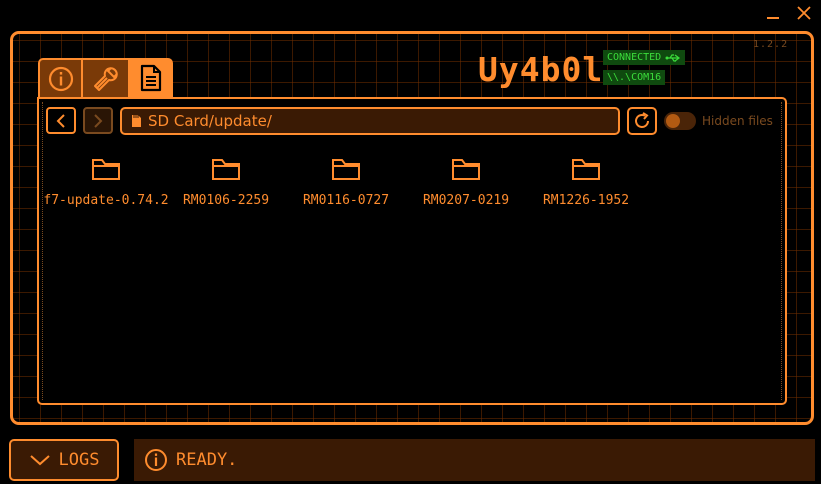 The width and height of the screenshot is (821, 484). I want to click on status-bar: READY., so click(474, 460).